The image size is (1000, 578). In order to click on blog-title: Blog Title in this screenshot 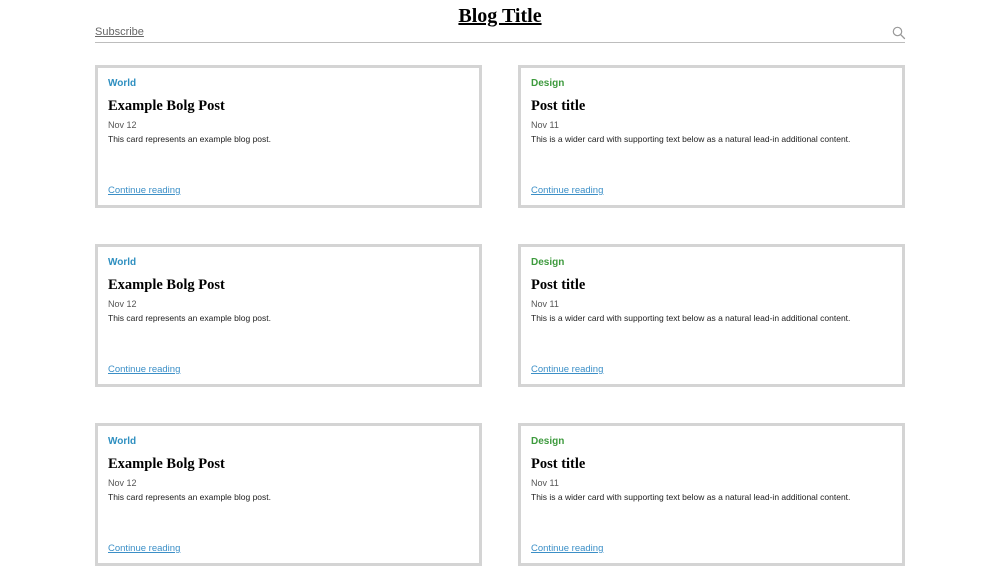, I will do `click(500, 16)`.